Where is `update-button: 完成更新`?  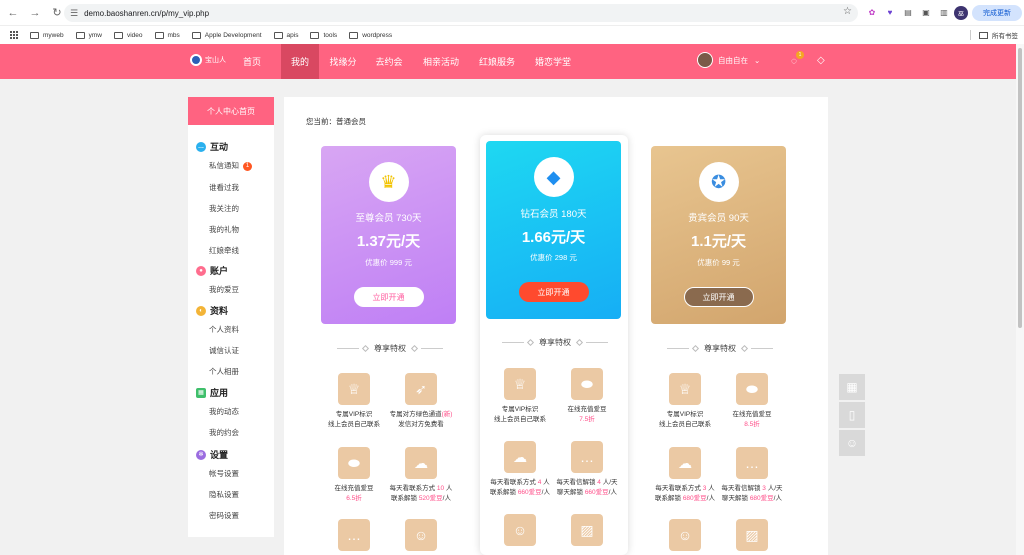 update-button: 完成更新 is located at coordinates (997, 13).